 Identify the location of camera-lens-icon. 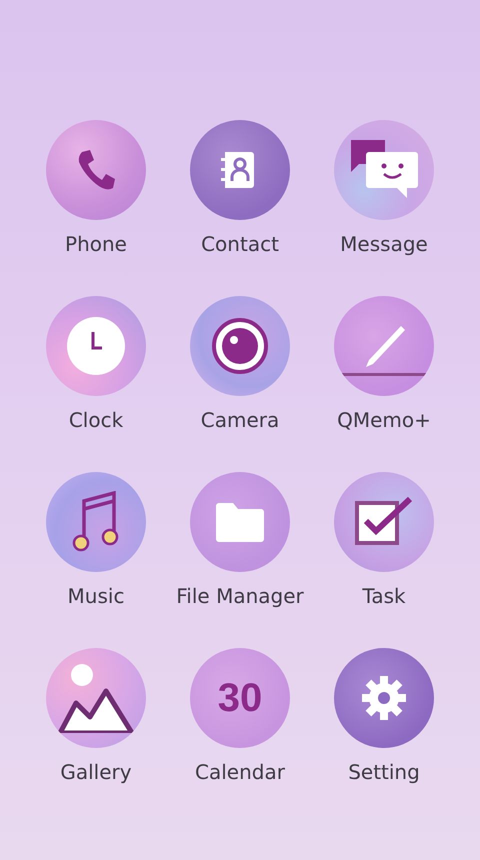
(240, 346).